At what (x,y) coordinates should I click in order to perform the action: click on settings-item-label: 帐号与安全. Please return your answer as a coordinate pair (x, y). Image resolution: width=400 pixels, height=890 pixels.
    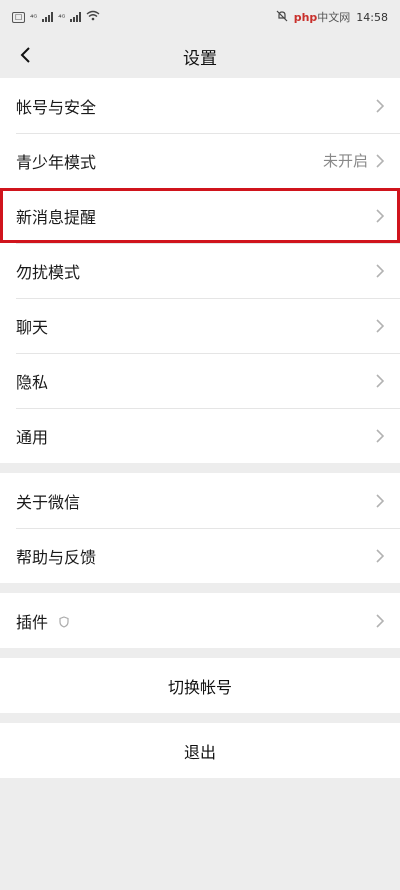
    Looking at the image, I should click on (56, 107).